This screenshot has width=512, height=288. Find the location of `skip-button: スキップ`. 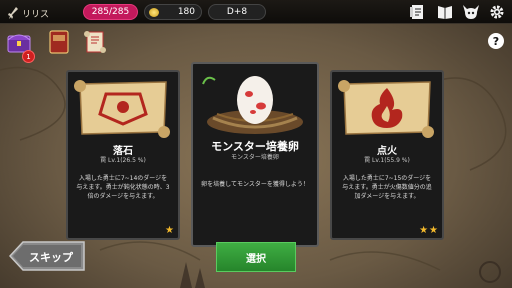

skip-button: スキップ is located at coordinates (47, 256).